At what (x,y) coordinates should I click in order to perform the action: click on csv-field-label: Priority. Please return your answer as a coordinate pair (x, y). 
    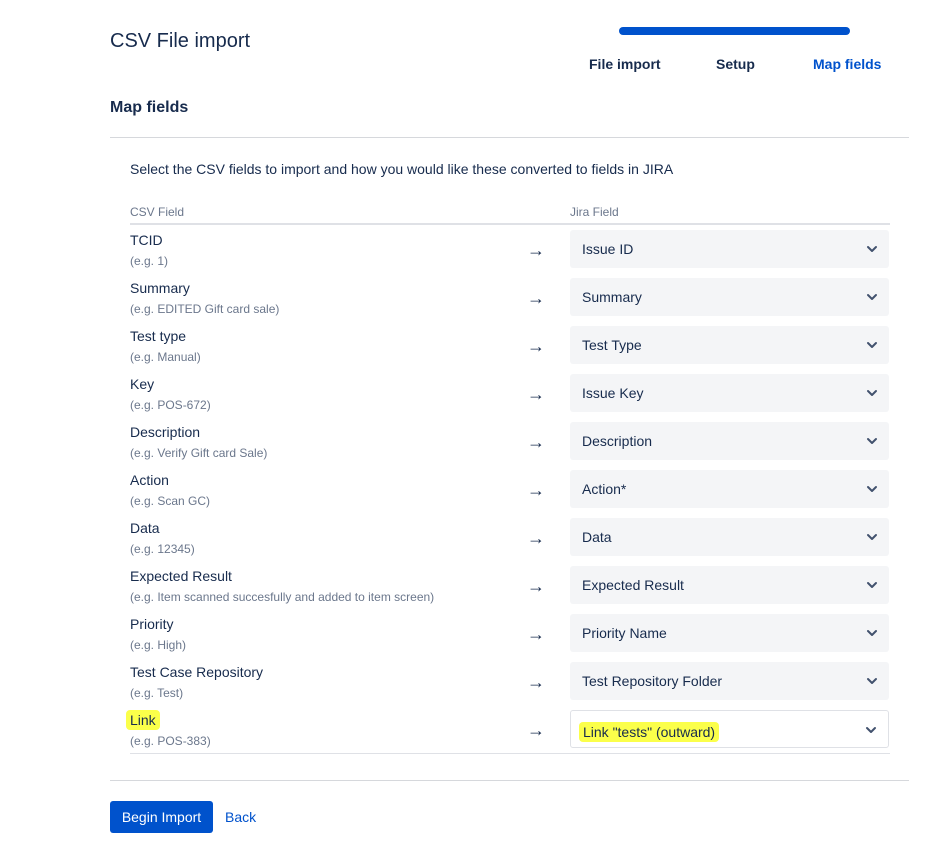
    Looking at the image, I should click on (152, 624).